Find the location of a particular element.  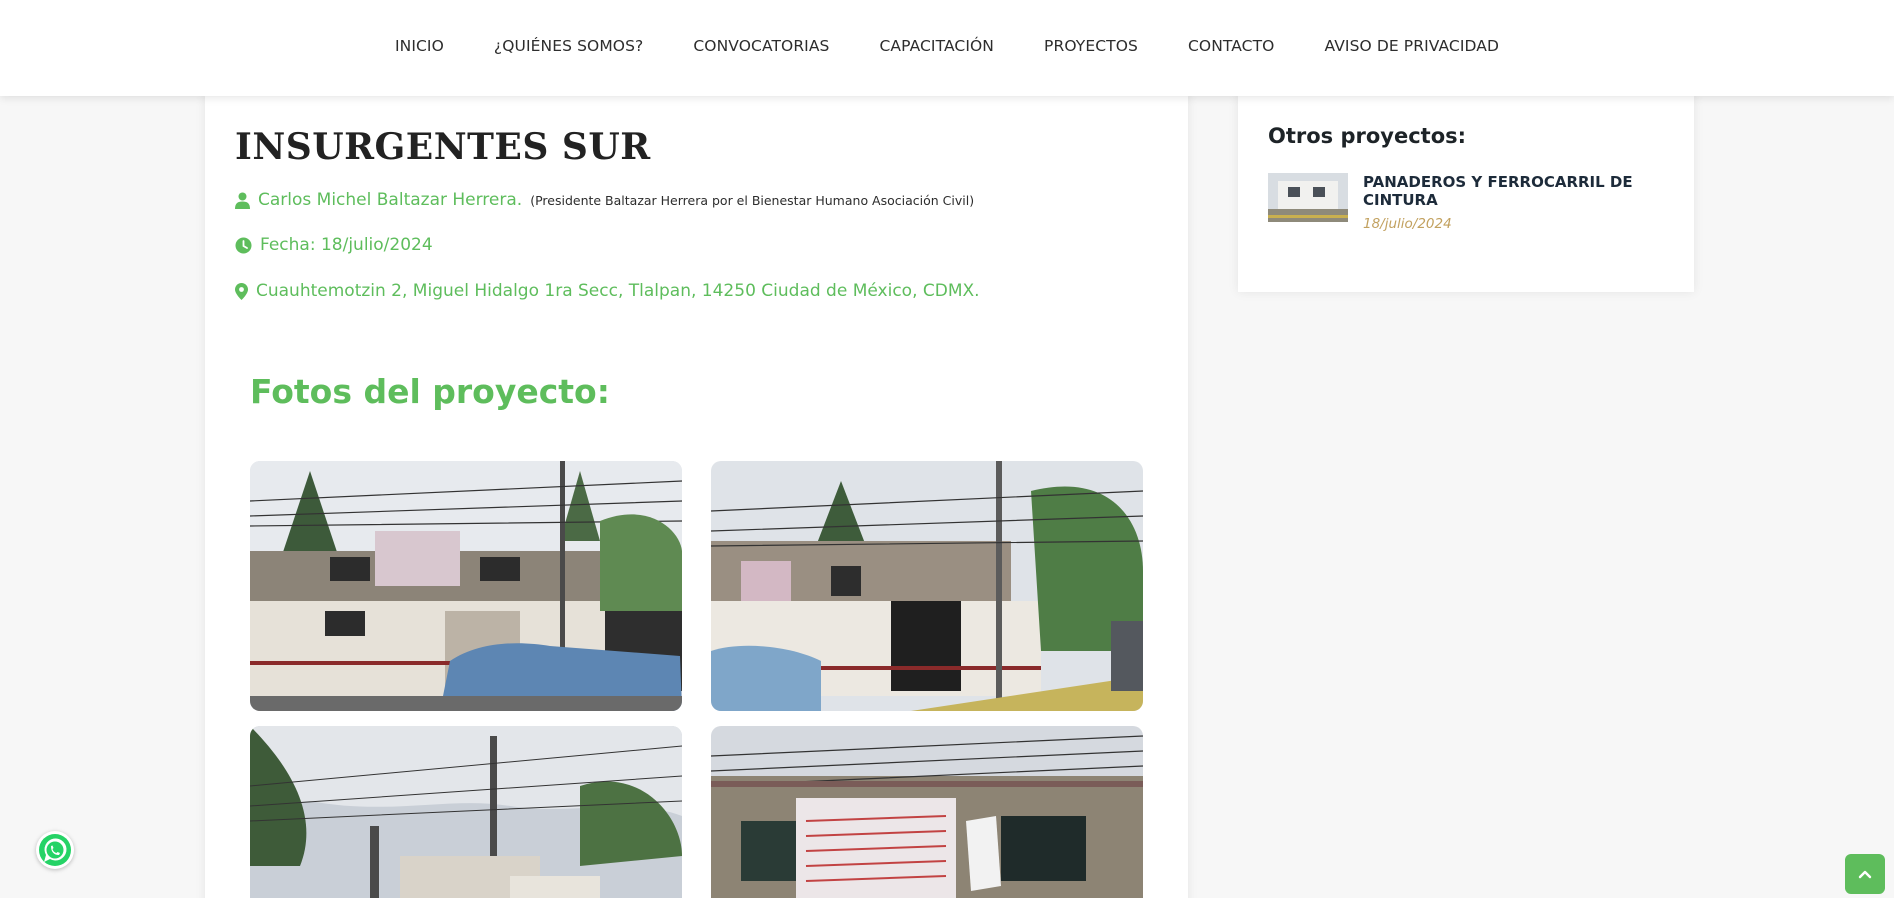

nav-aviso-privacidad: AVISO DE PRIVACIDAD is located at coordinates (1411, 46).